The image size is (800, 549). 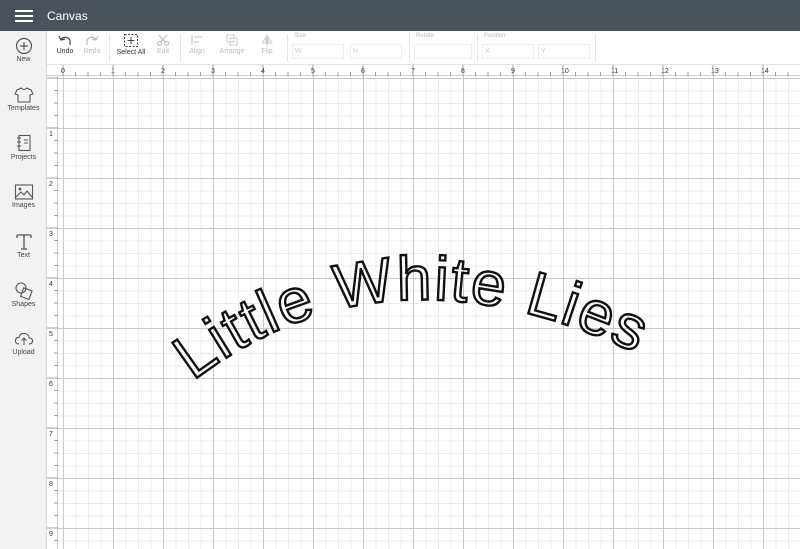 I want to click on sidebar-item-label: Text, so click(x=23, y=255).